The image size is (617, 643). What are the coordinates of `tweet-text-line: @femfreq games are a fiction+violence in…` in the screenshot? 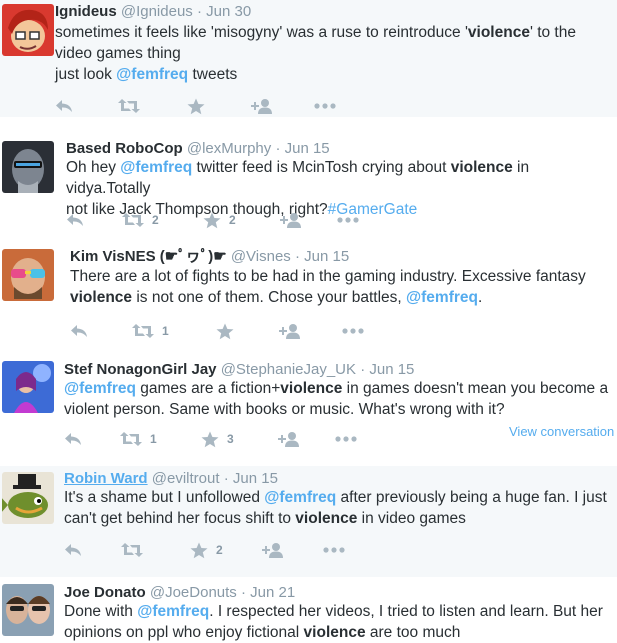 It's located at (340, 388).